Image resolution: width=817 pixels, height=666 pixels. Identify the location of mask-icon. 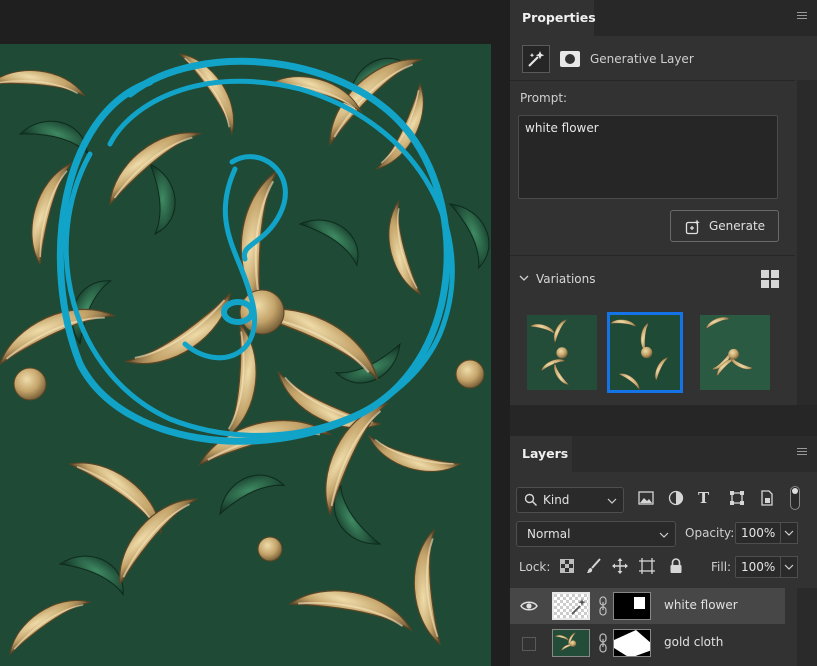
(570, 59).